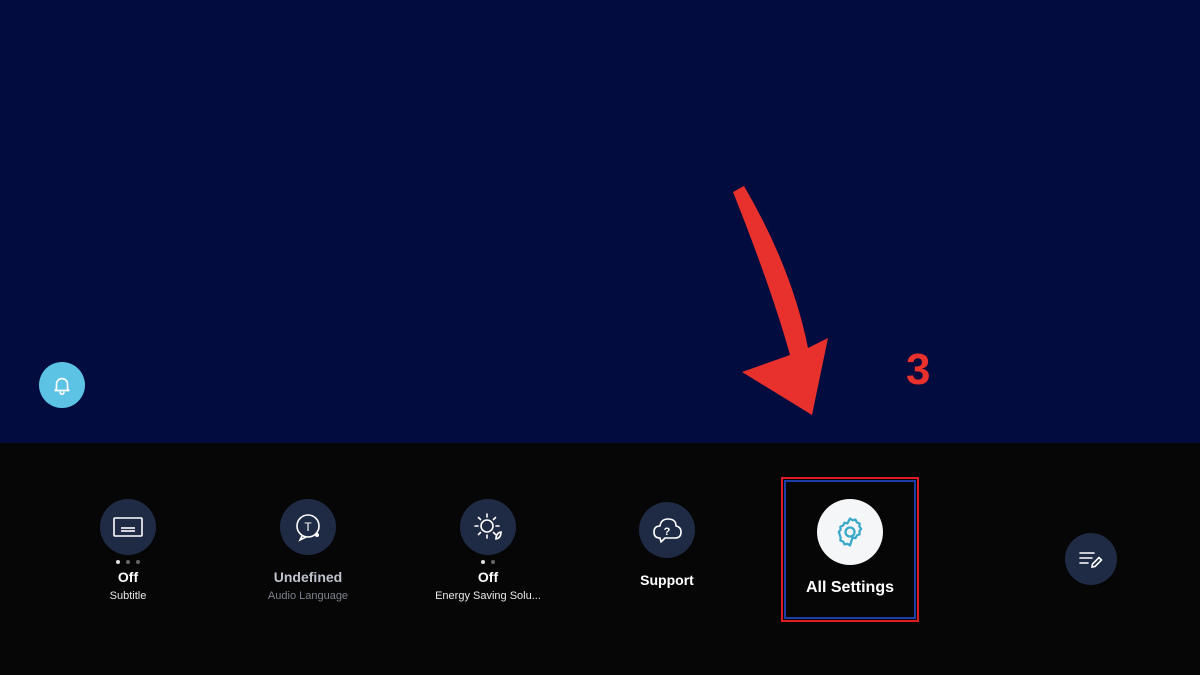 Image resolution: width=1200 pixels, height=675 pixels. I want to click on support-label: Support, so click(667, 580).